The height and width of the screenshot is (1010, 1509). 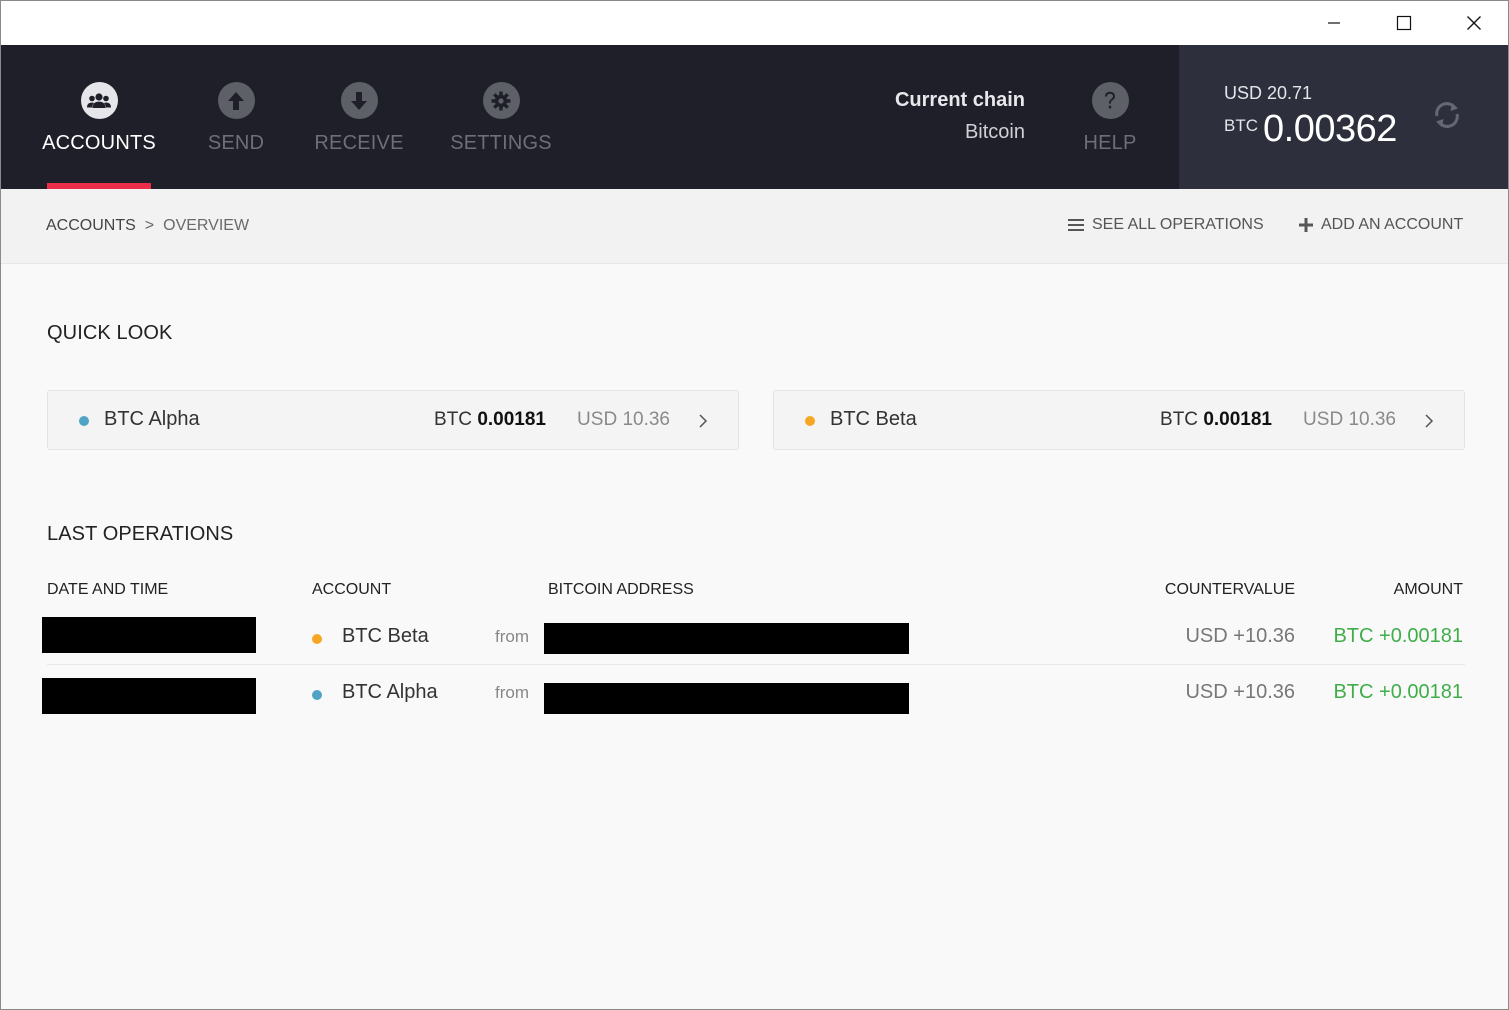 I want to click on maximize-icon, so click(x=1404, y=23).